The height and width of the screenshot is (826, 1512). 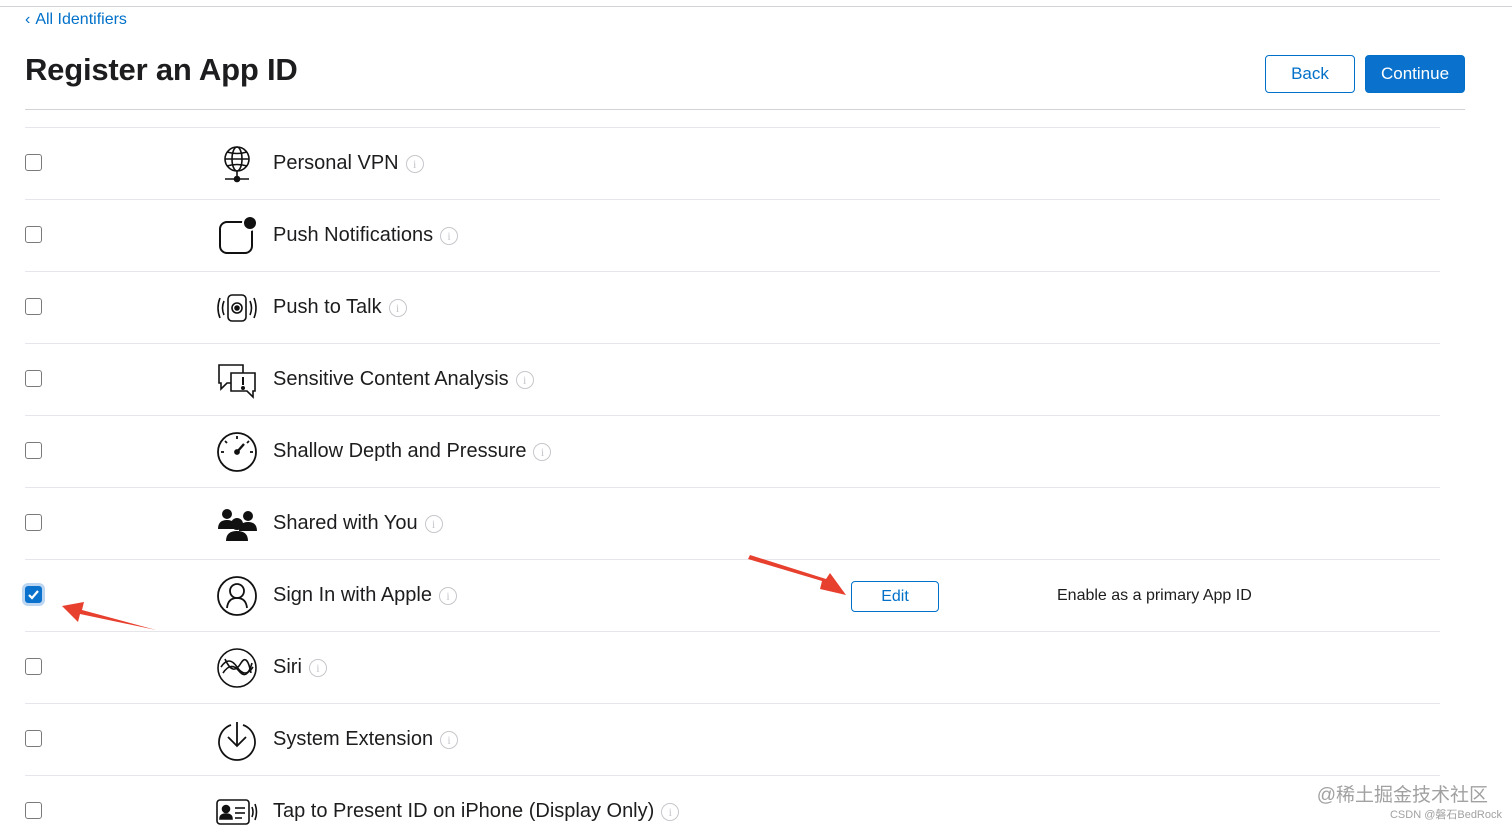 What do you see at coordinates (237, 740) in the screenshot?
I see `download-circle-icon` at bounding box center [237, 740].